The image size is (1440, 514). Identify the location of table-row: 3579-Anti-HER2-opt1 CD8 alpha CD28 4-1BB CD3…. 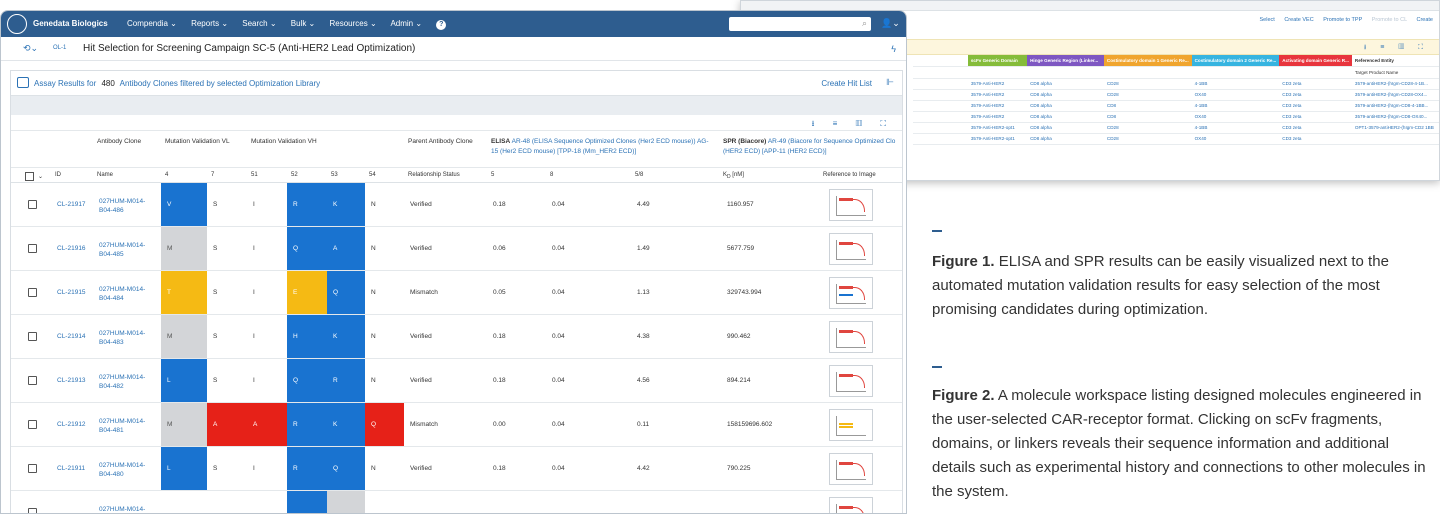
(1176, 128).